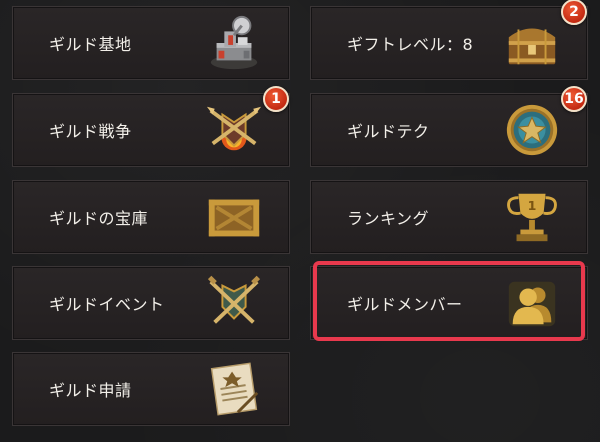 The height and width of the screenshot is (442, 600). What do you see at coordinates (234, 389) in the screenshot?
I see `scroll-letter-icon` at bounding box center [234, 389].